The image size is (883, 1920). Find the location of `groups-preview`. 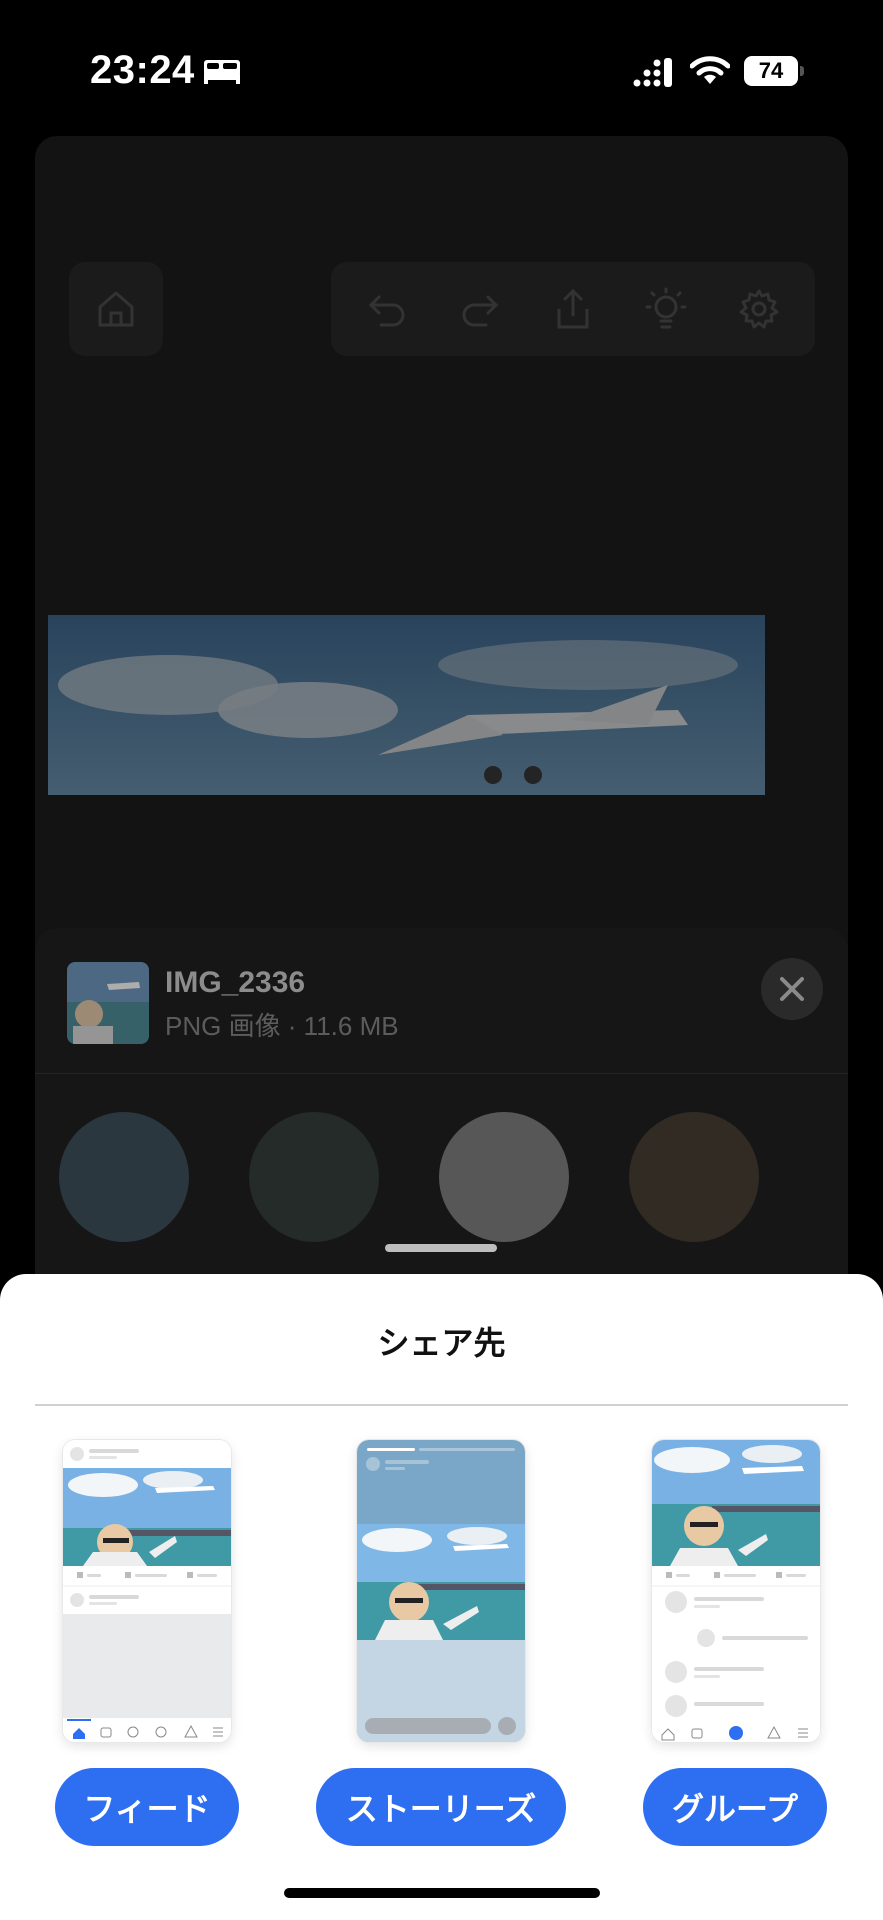

groups-preview is located at coordinates (736, 1591).